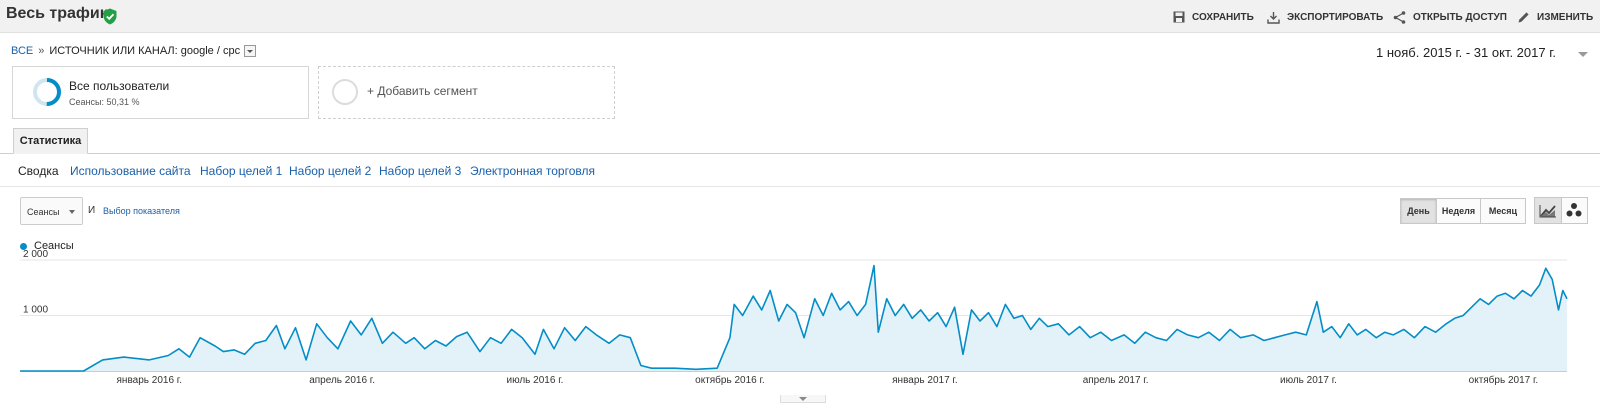 The height and width of the screenshot is (417, 1600). What do you see at coordinates (1223, 17) in the screenshot?
I see `save-label: СОХРАНИТЬ` at bounding box center [1223, 17].